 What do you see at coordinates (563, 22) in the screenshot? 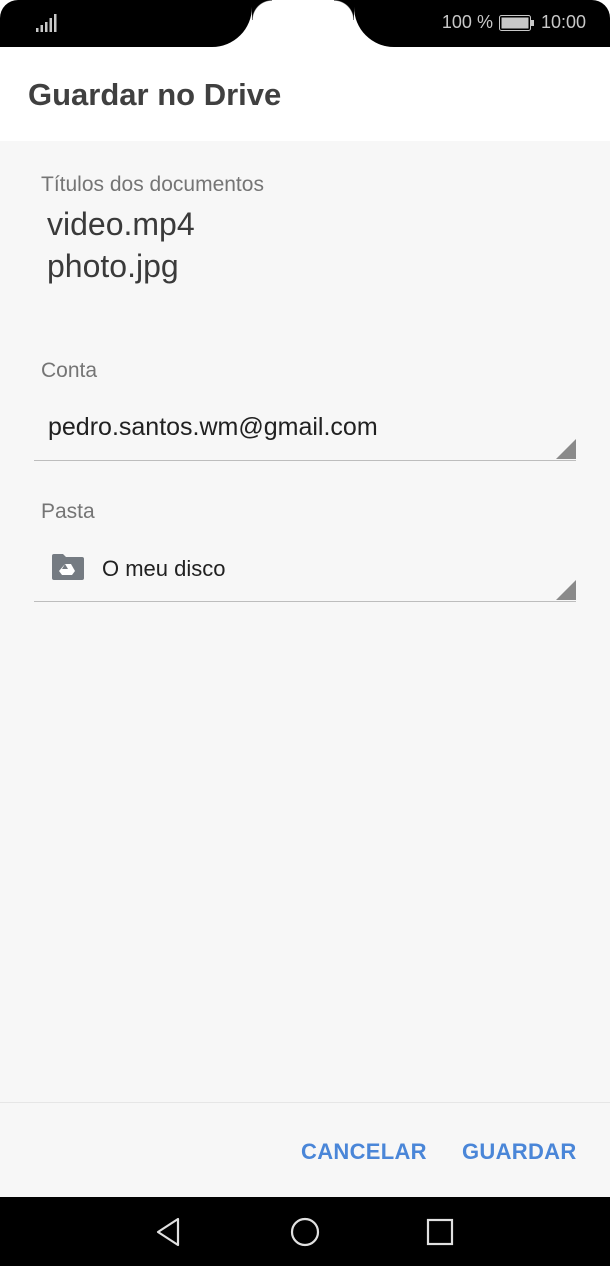
I see `clock: 10:00` at bounding box center [563, 22].